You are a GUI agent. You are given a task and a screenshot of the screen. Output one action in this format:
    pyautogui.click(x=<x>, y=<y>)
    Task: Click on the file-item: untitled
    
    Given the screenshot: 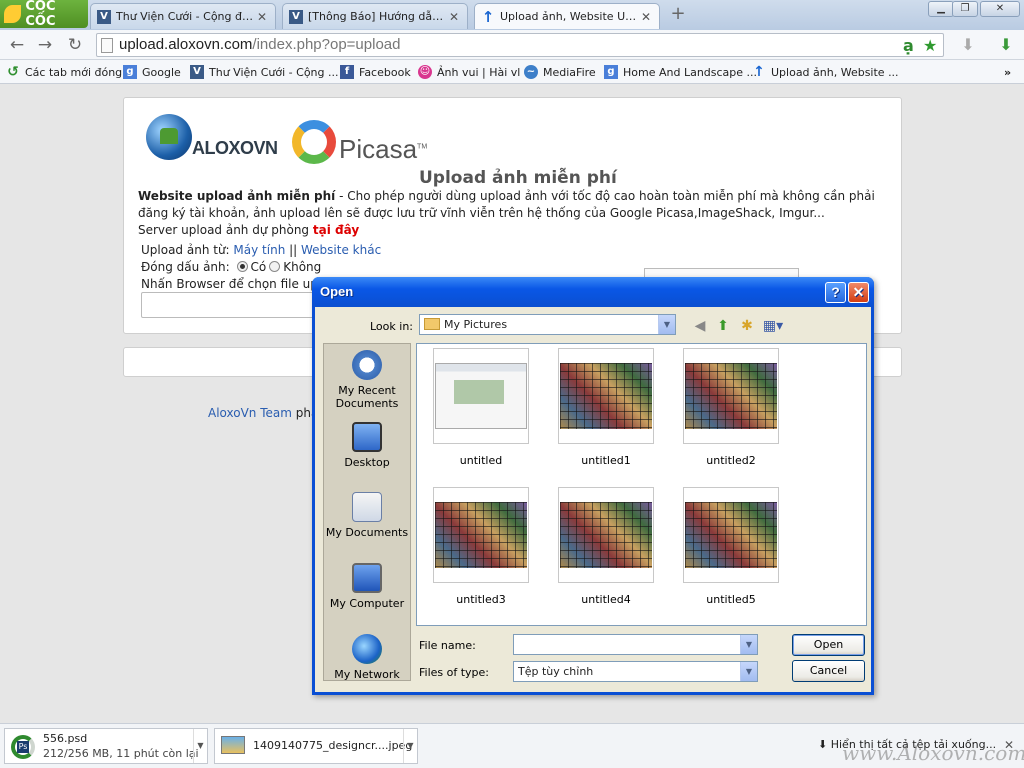 What is the action you would take?
    pyautogui.click(x=481, y=407)
    